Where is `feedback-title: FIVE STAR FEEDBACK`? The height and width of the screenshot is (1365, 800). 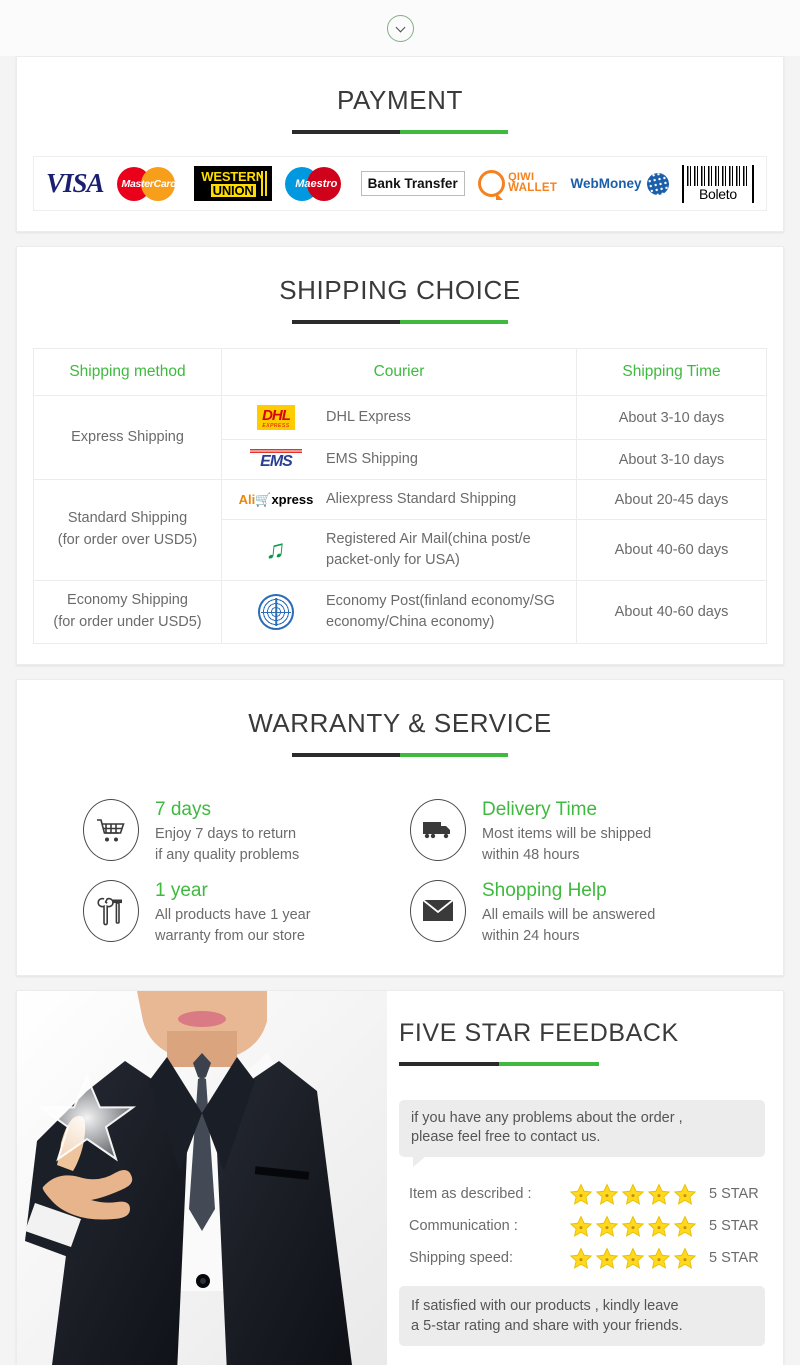 feedback-title: FIVE STAR FEEDBACK is located at coordinates (539, 1032).